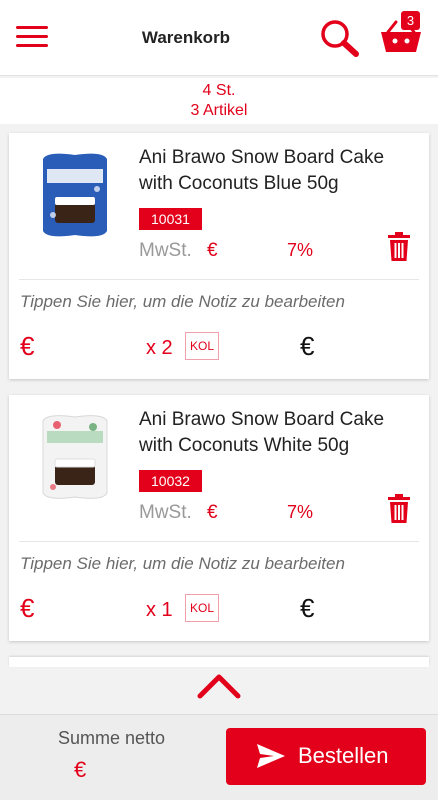 The image size is (438, 800). Describe the element at coordinates (159, 348) in the screenshot. I see `quantity: x 2` at that location.